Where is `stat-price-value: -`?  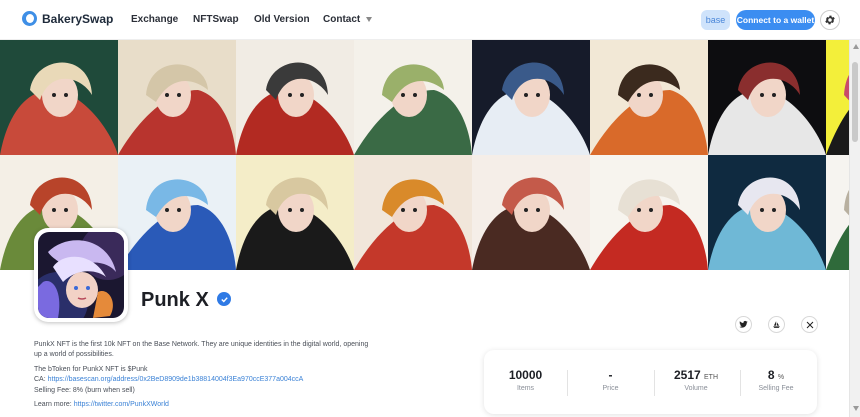
stat-price-value: - is located at coordinates (610, 375).